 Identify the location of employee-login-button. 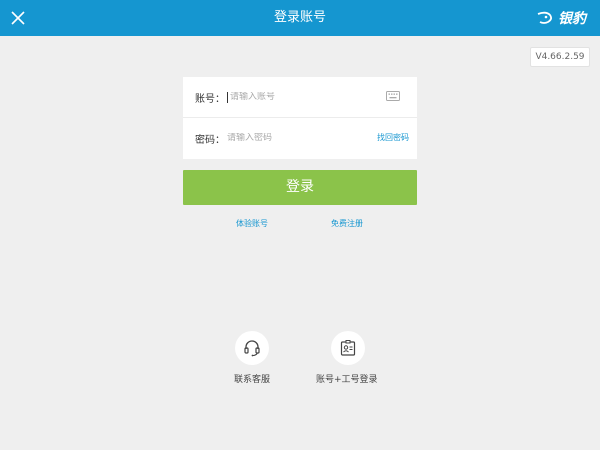
(348, 348).